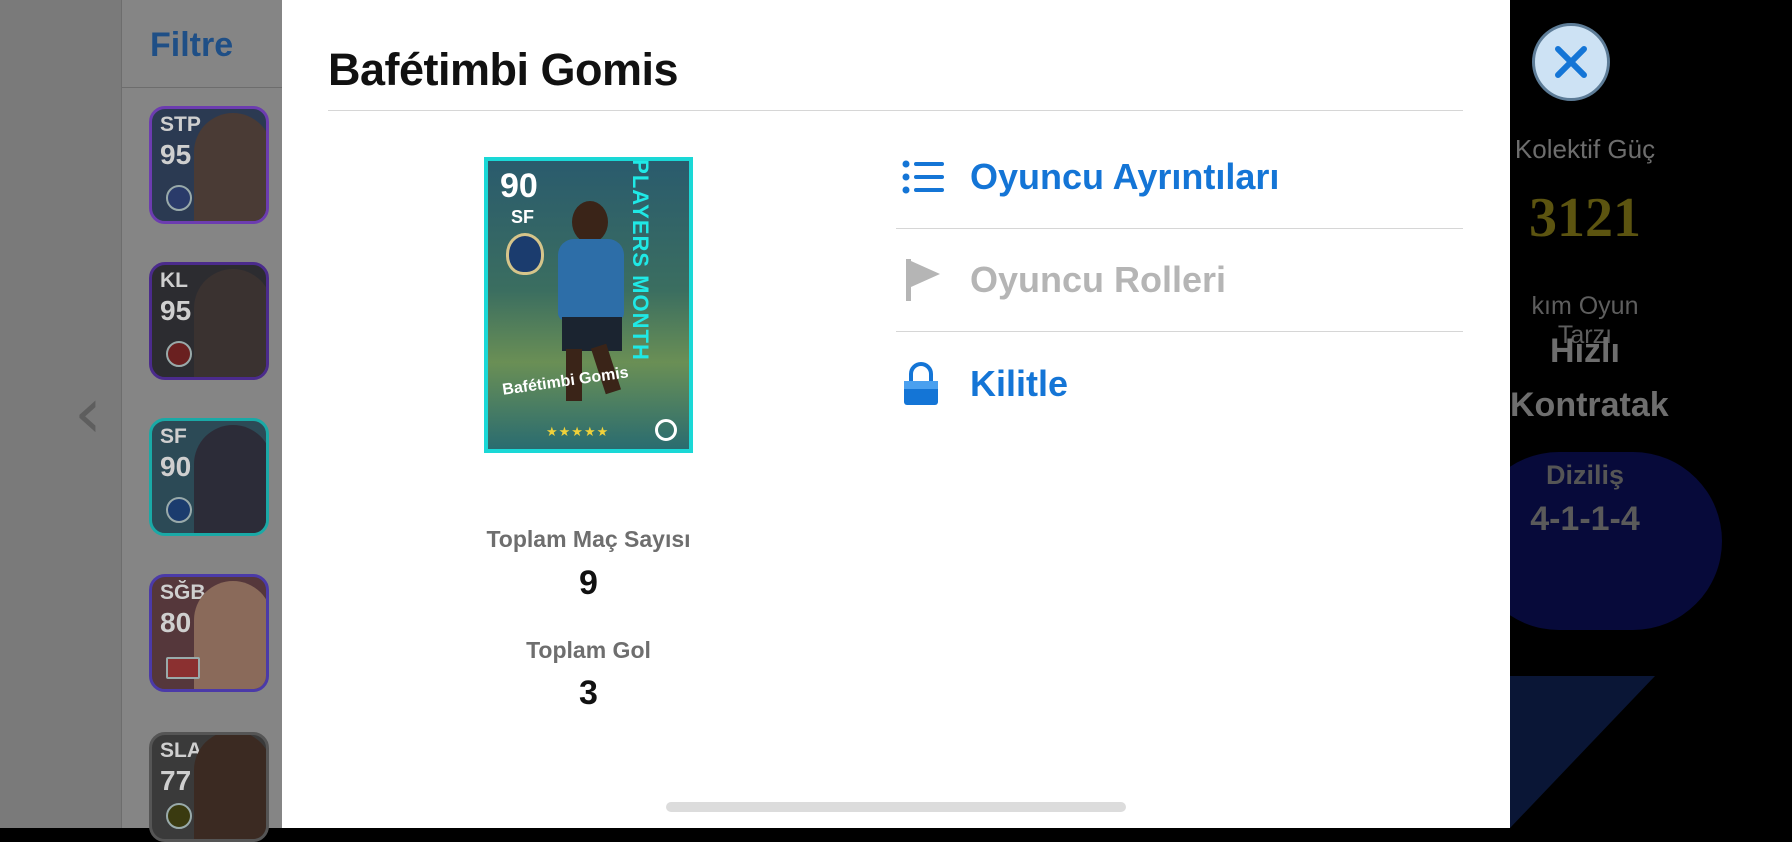 The height and width of the screenshot is (842, 1792). Describe the element at coordinates (191, 45) in the screenshot. I see `filter-button: Filtre` at that location.